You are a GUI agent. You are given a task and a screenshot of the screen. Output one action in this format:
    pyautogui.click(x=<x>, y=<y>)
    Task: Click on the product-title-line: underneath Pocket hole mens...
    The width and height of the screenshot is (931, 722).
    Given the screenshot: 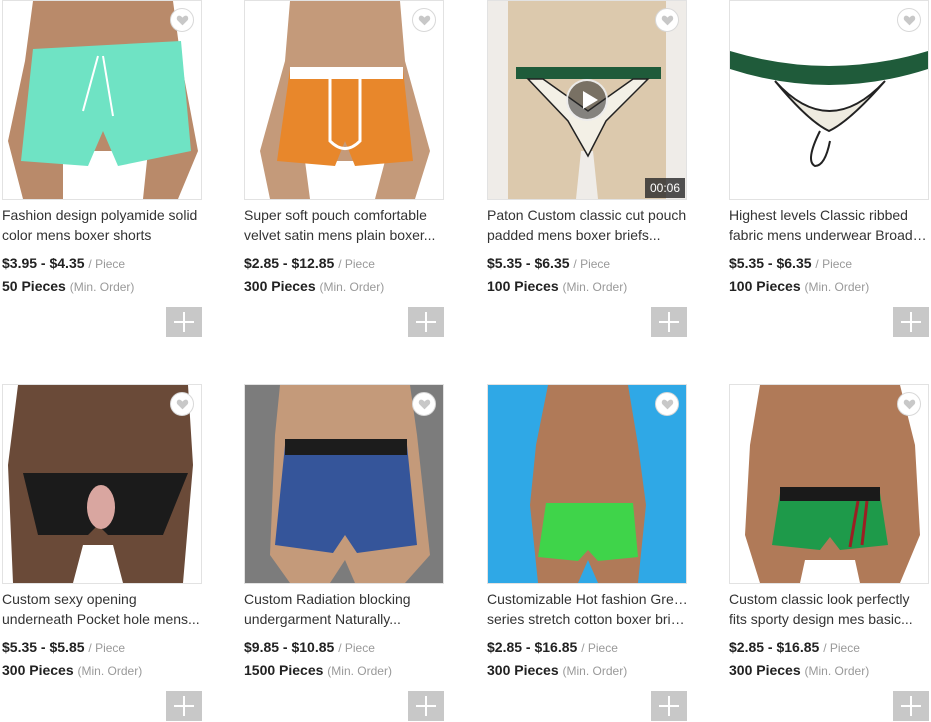 What is the action you would take?
    pyautogui.click(x=101, y=619)
    